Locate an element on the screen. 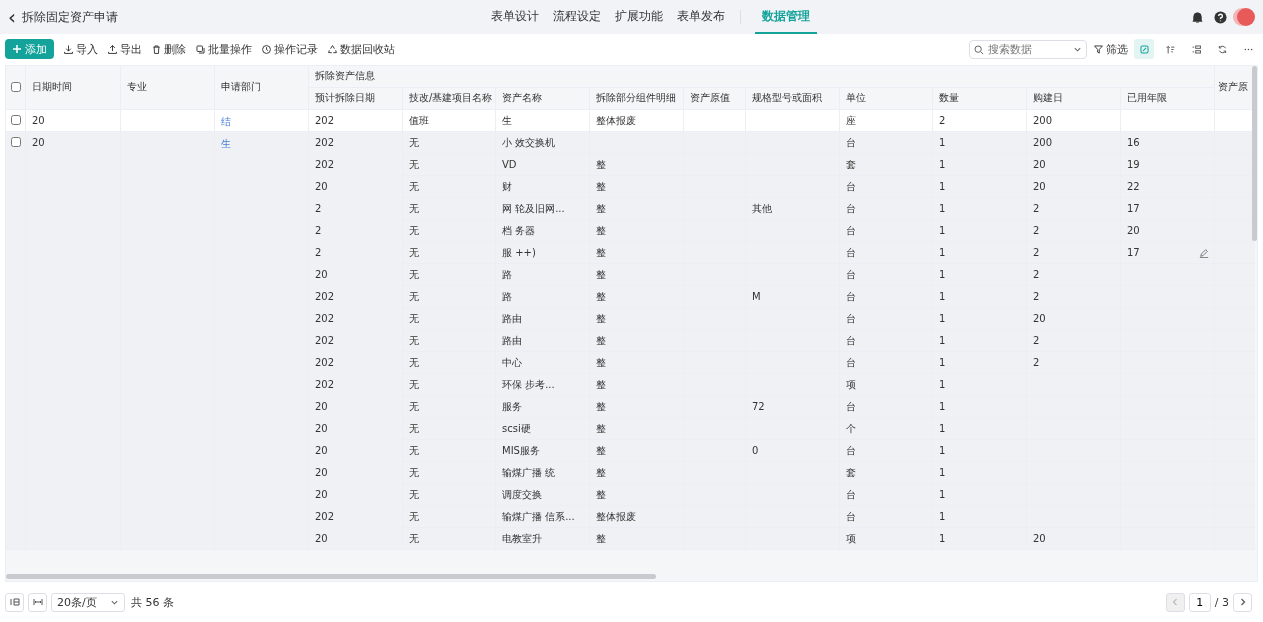 Image resolution: width=1263 pixels, height=622 pixels. table-cell-text: MIS服务 is located at coordinates (521, 450).